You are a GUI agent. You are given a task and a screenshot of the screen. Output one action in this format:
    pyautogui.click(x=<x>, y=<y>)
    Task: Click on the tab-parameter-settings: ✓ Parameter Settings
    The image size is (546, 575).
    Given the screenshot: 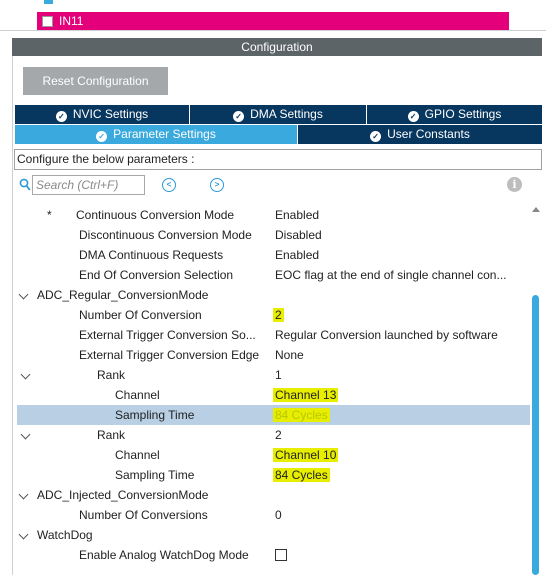 What is the action you would take?
    pyautogui.click(x=156, y=134)
    